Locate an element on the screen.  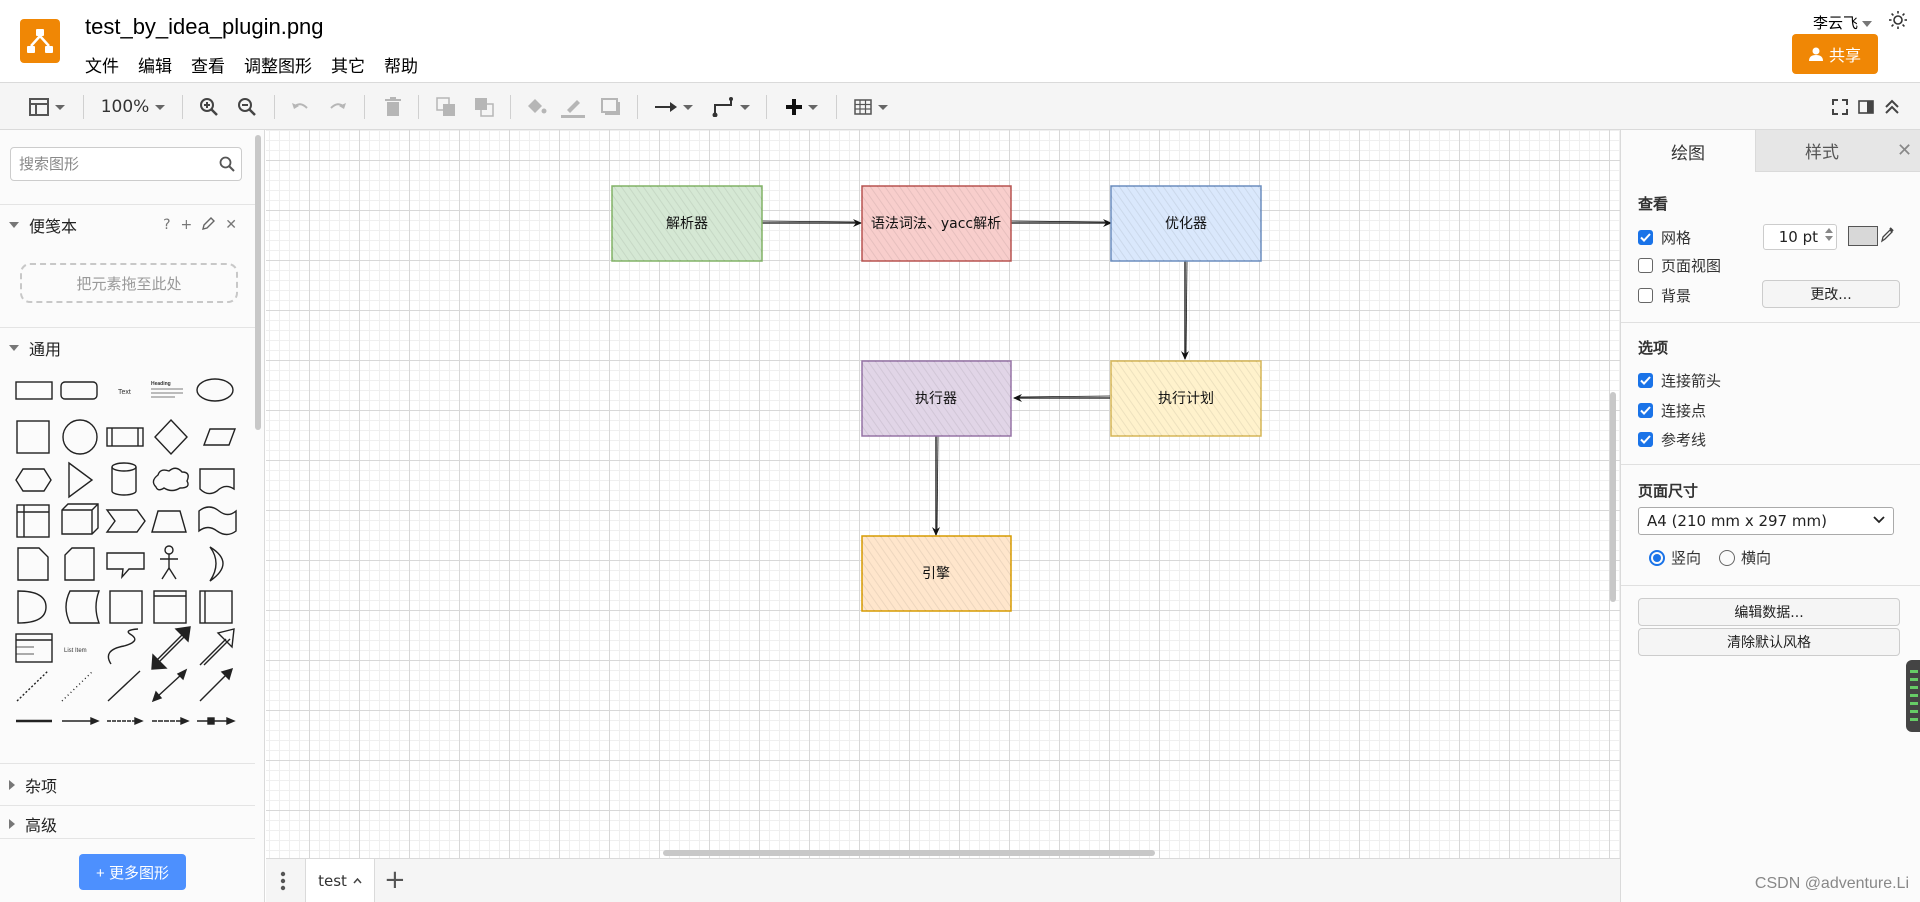
insert-button is located at coordinates (802, 107).